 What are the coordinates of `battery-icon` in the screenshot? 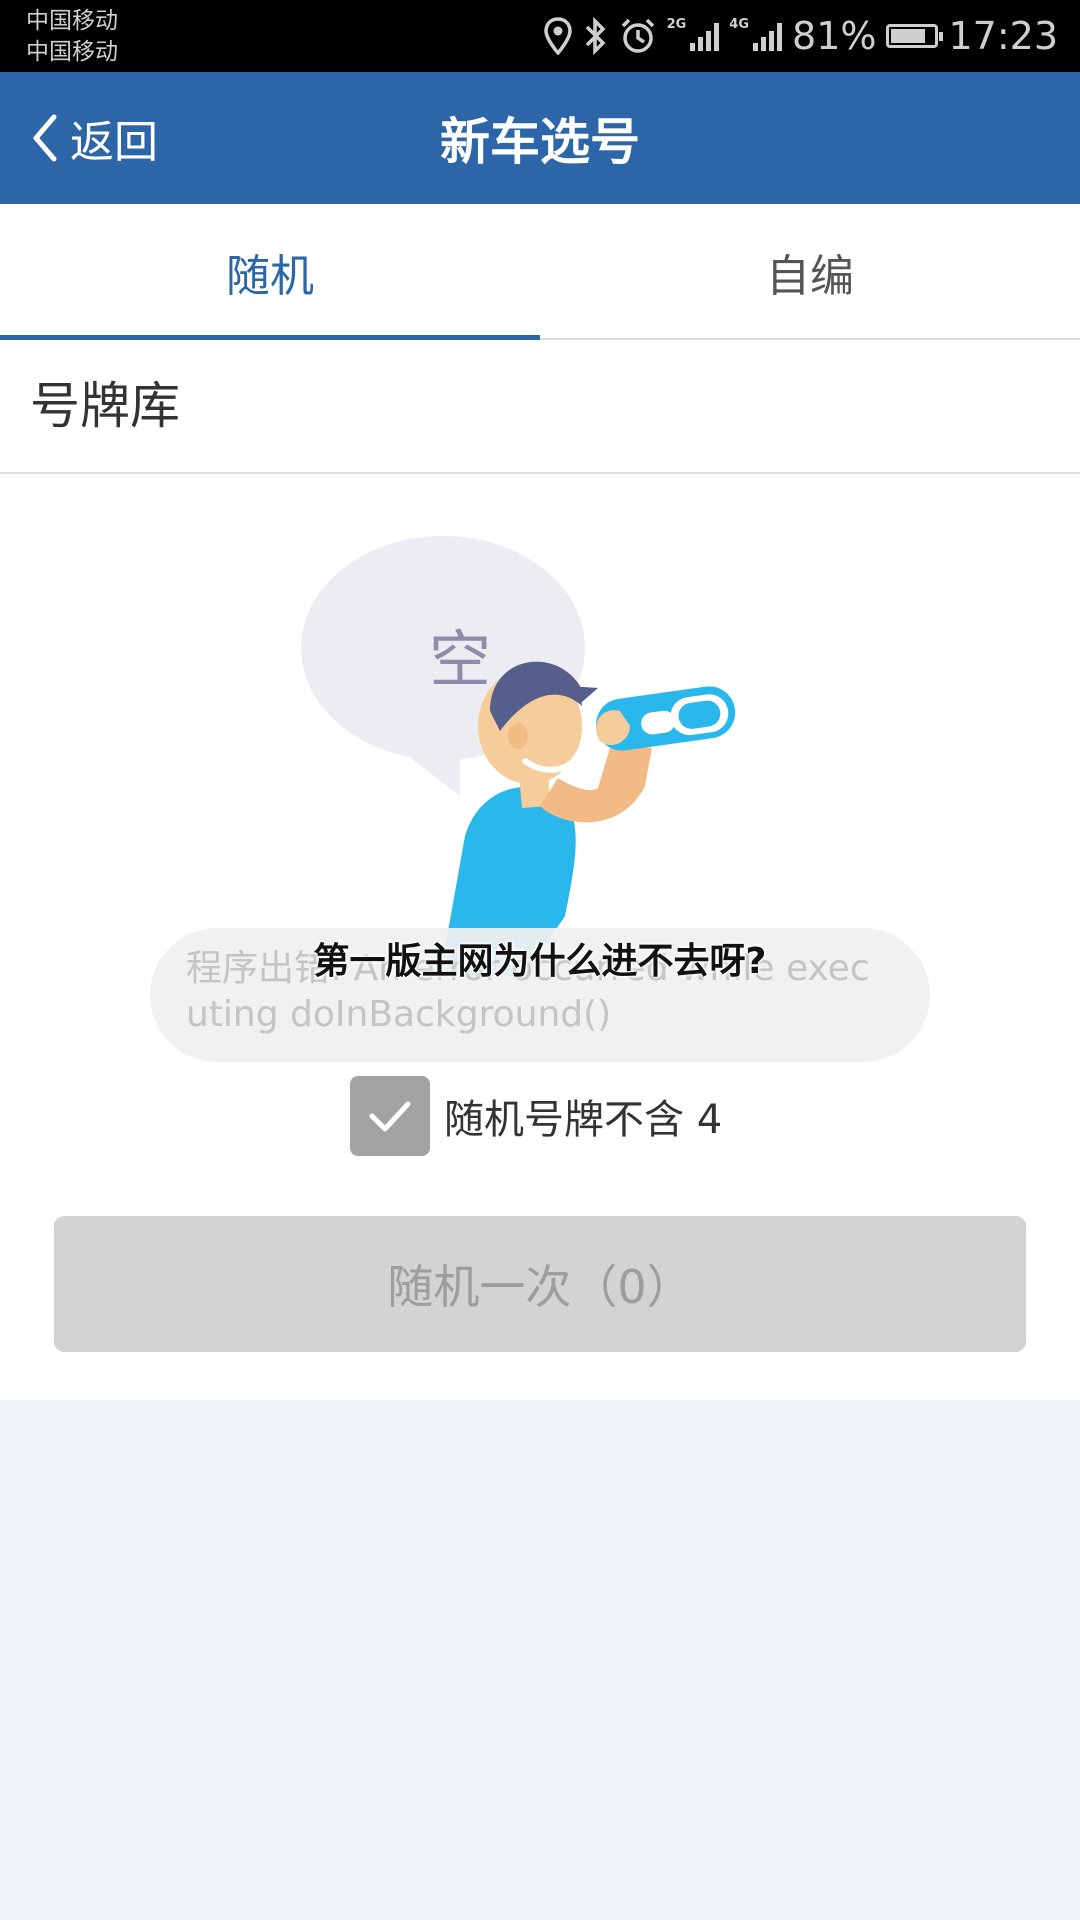 It's located at (915, 36).